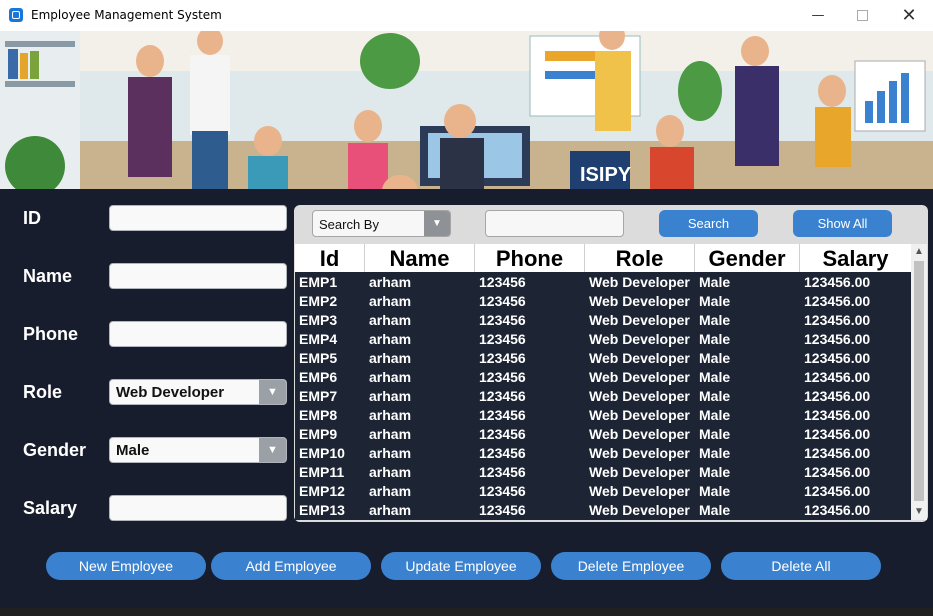 This screenshot has width=933, height=616. I want to click on add-employee-button: Add Employee, so click(291, 566).